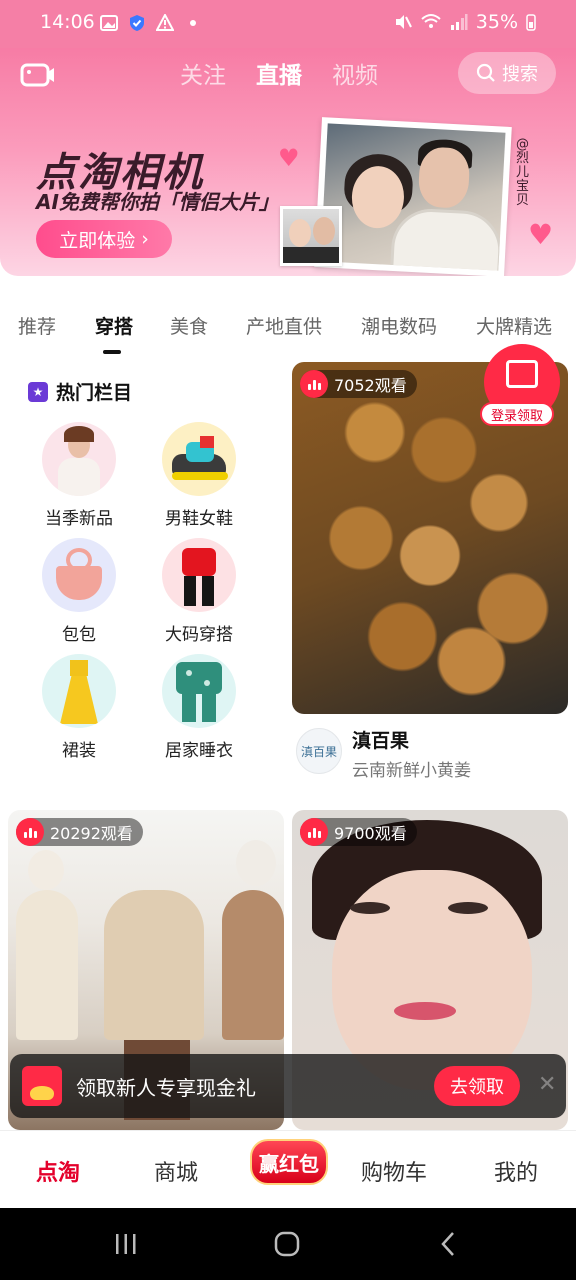 The image size is (576, 1280). I want to click on nav-diantao: 点淘, so click(58, 1171).